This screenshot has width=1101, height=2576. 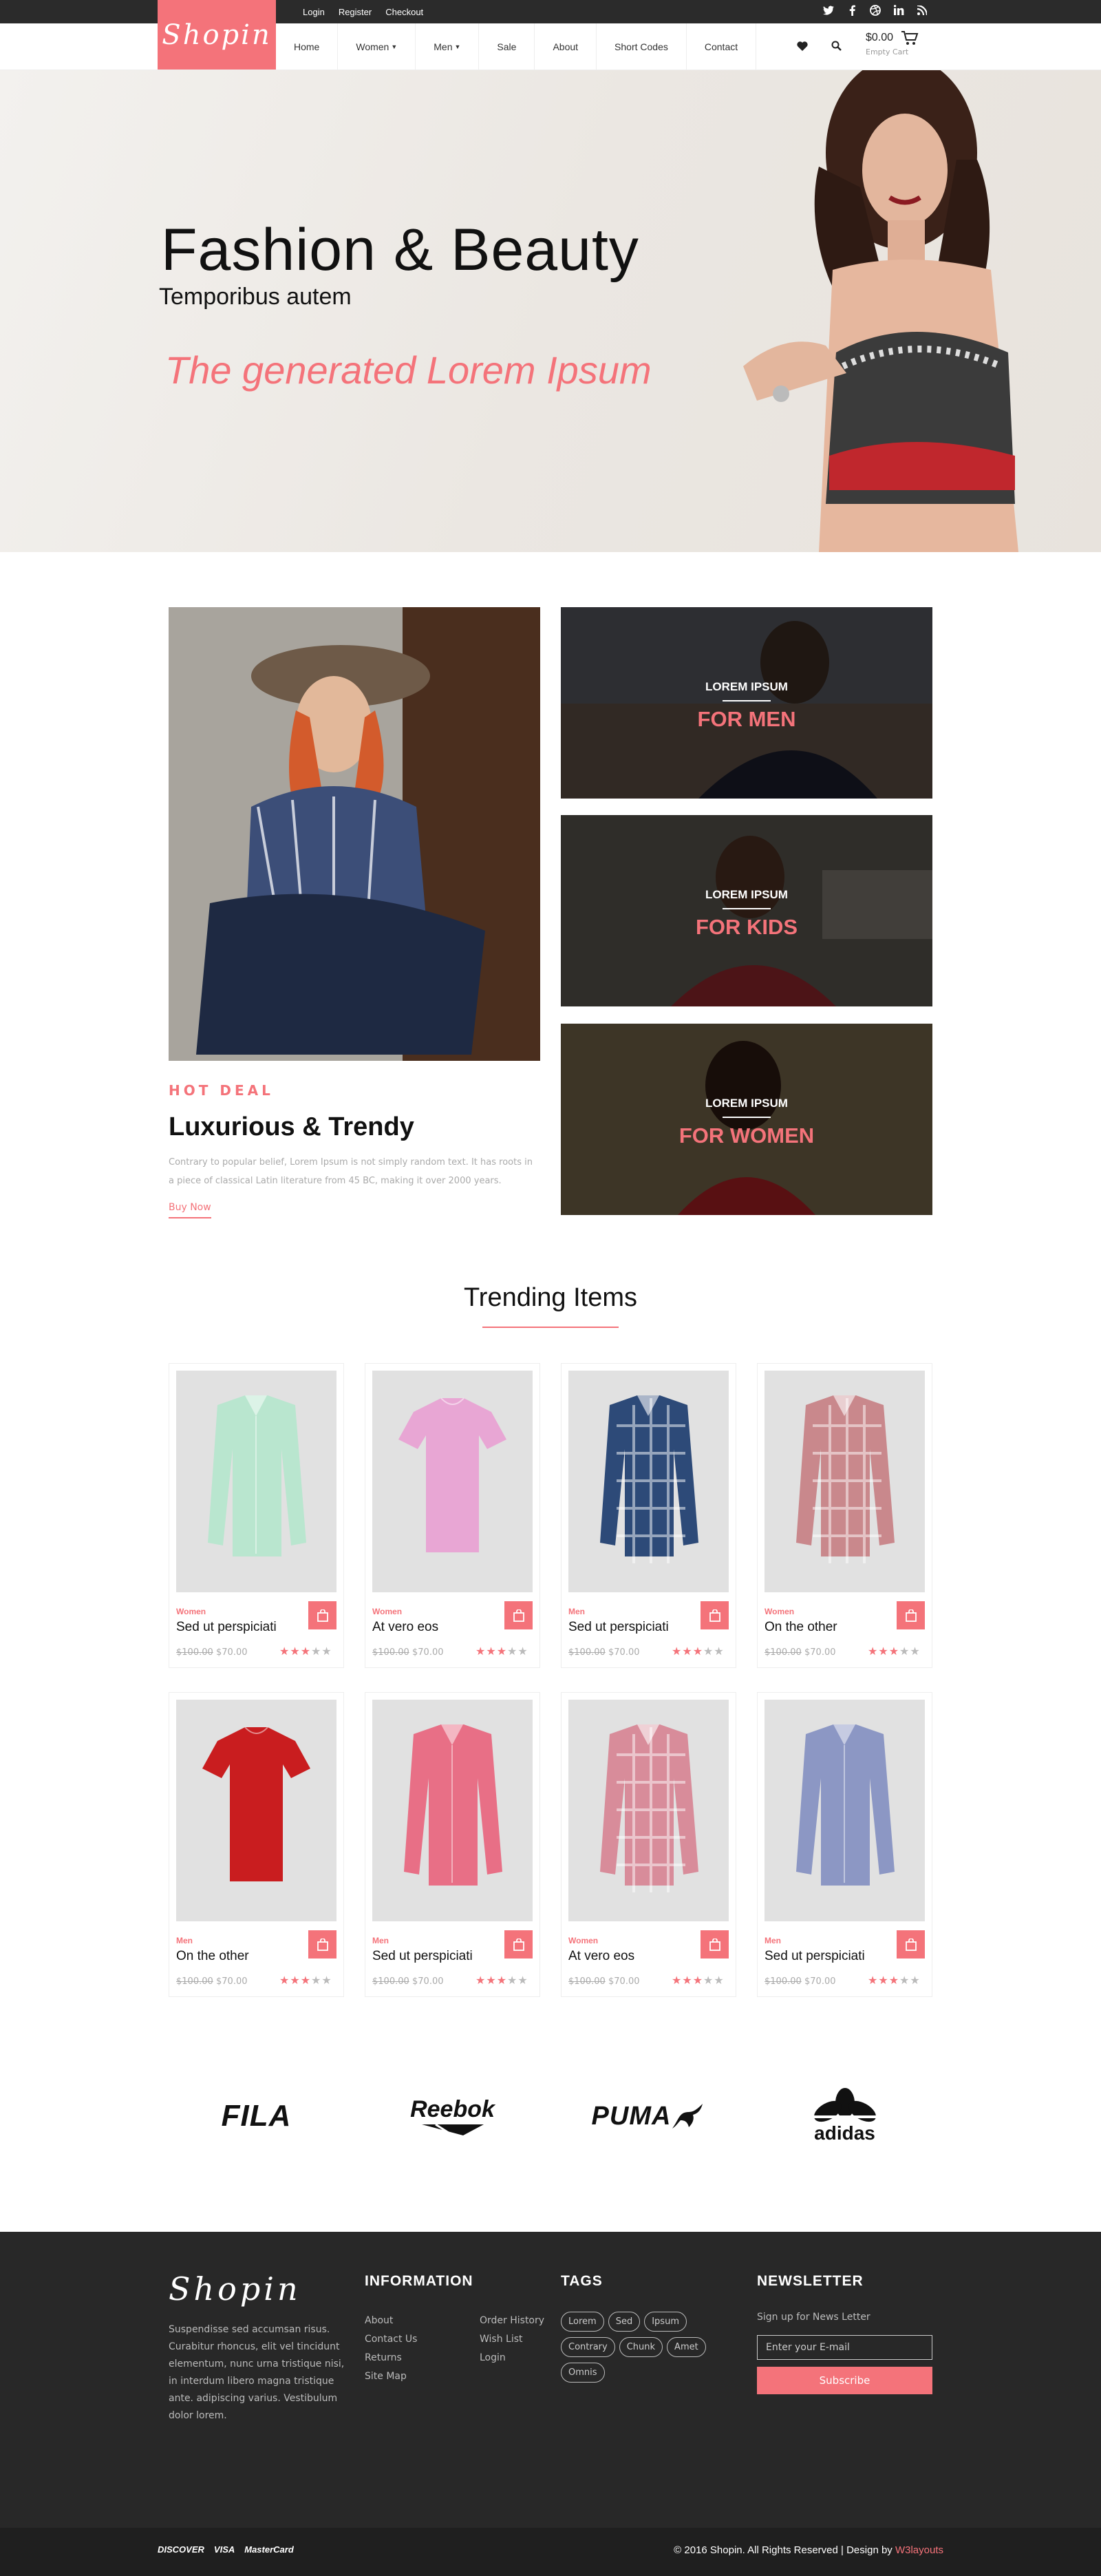 What do you see at coordinates (746, 703) in the screenshot?
I see `category-men: LOREM IPSUM FOR MEN` at bounding box center [746, 703].